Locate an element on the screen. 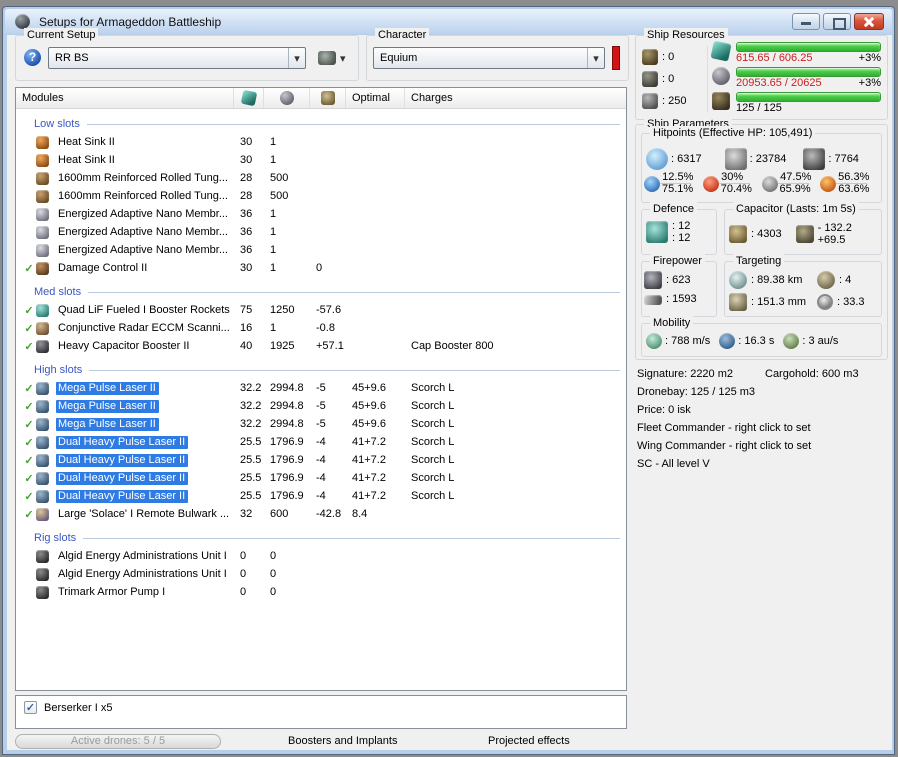 The height and width of the screenshot is (757, 898). module-cap-use: -5 is located at coordinates (321, 388).